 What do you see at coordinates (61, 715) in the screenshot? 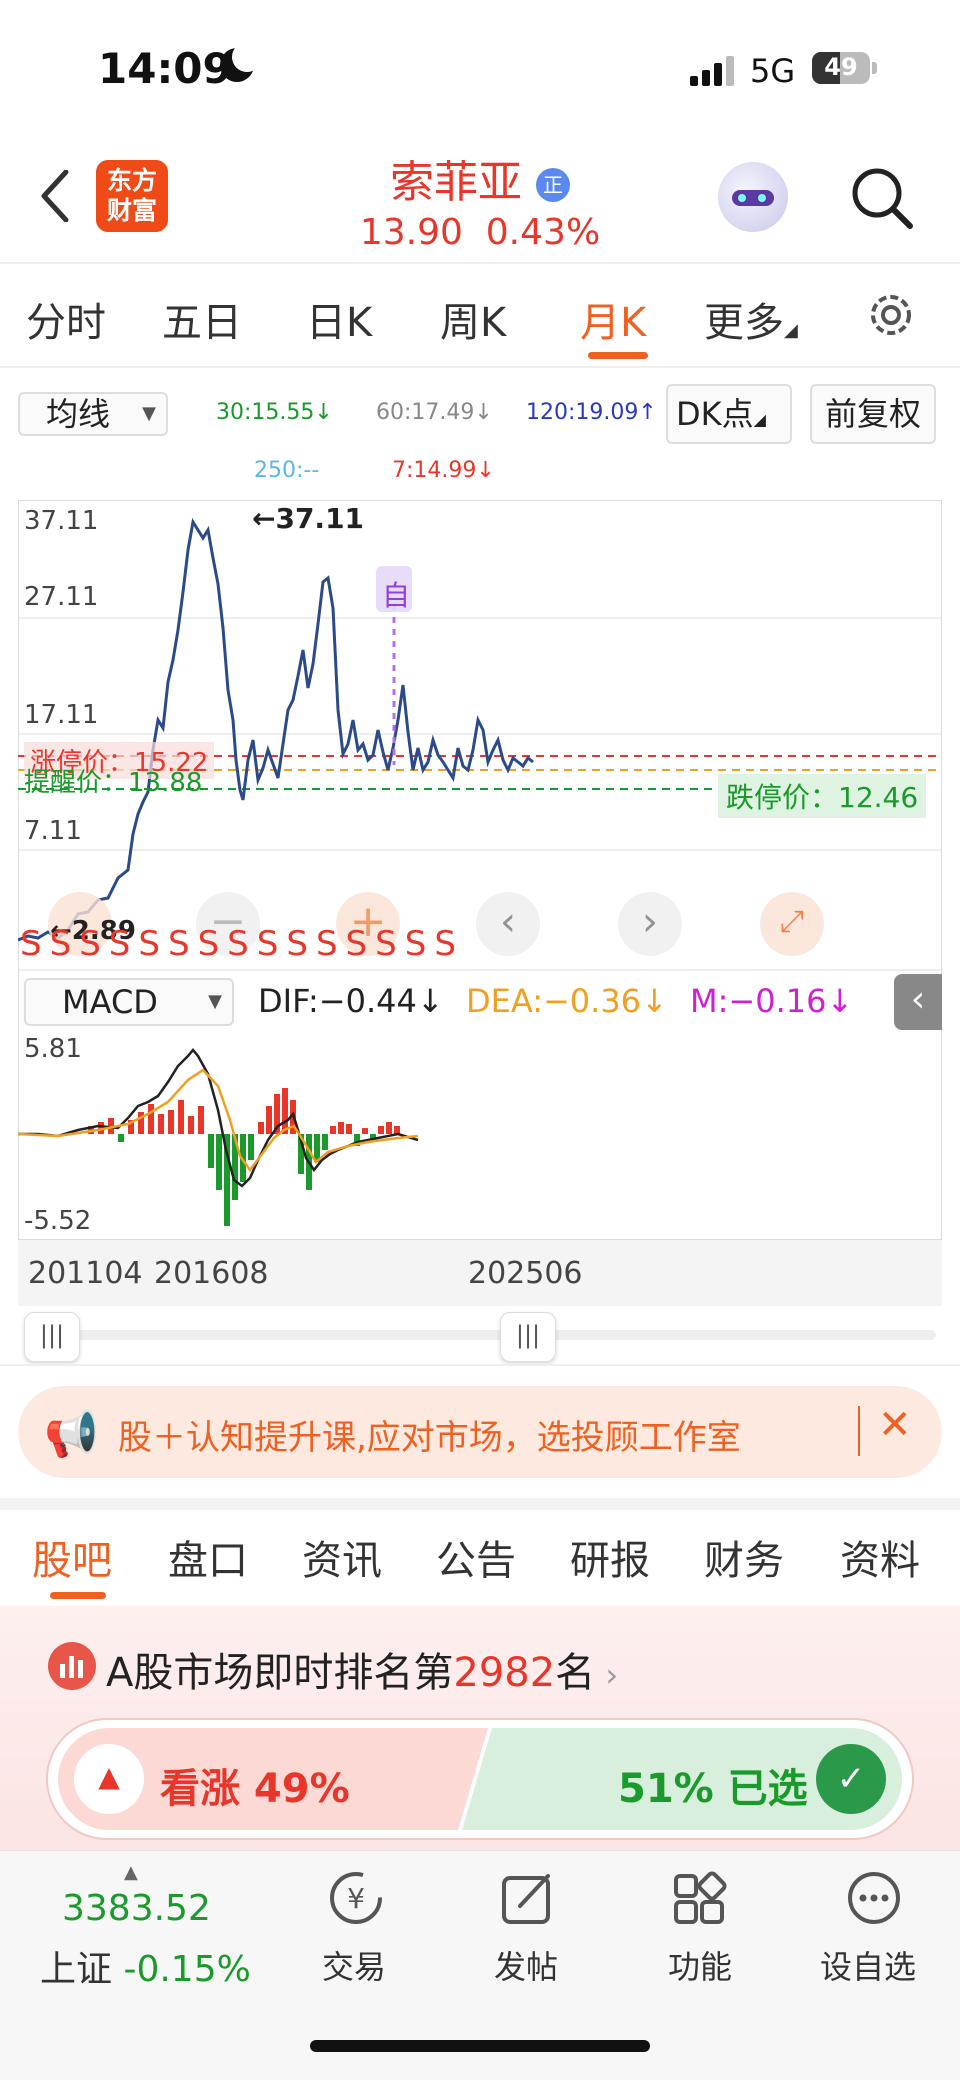
I see `y-axis-label: 17.11` at bounding box center [61, 715].